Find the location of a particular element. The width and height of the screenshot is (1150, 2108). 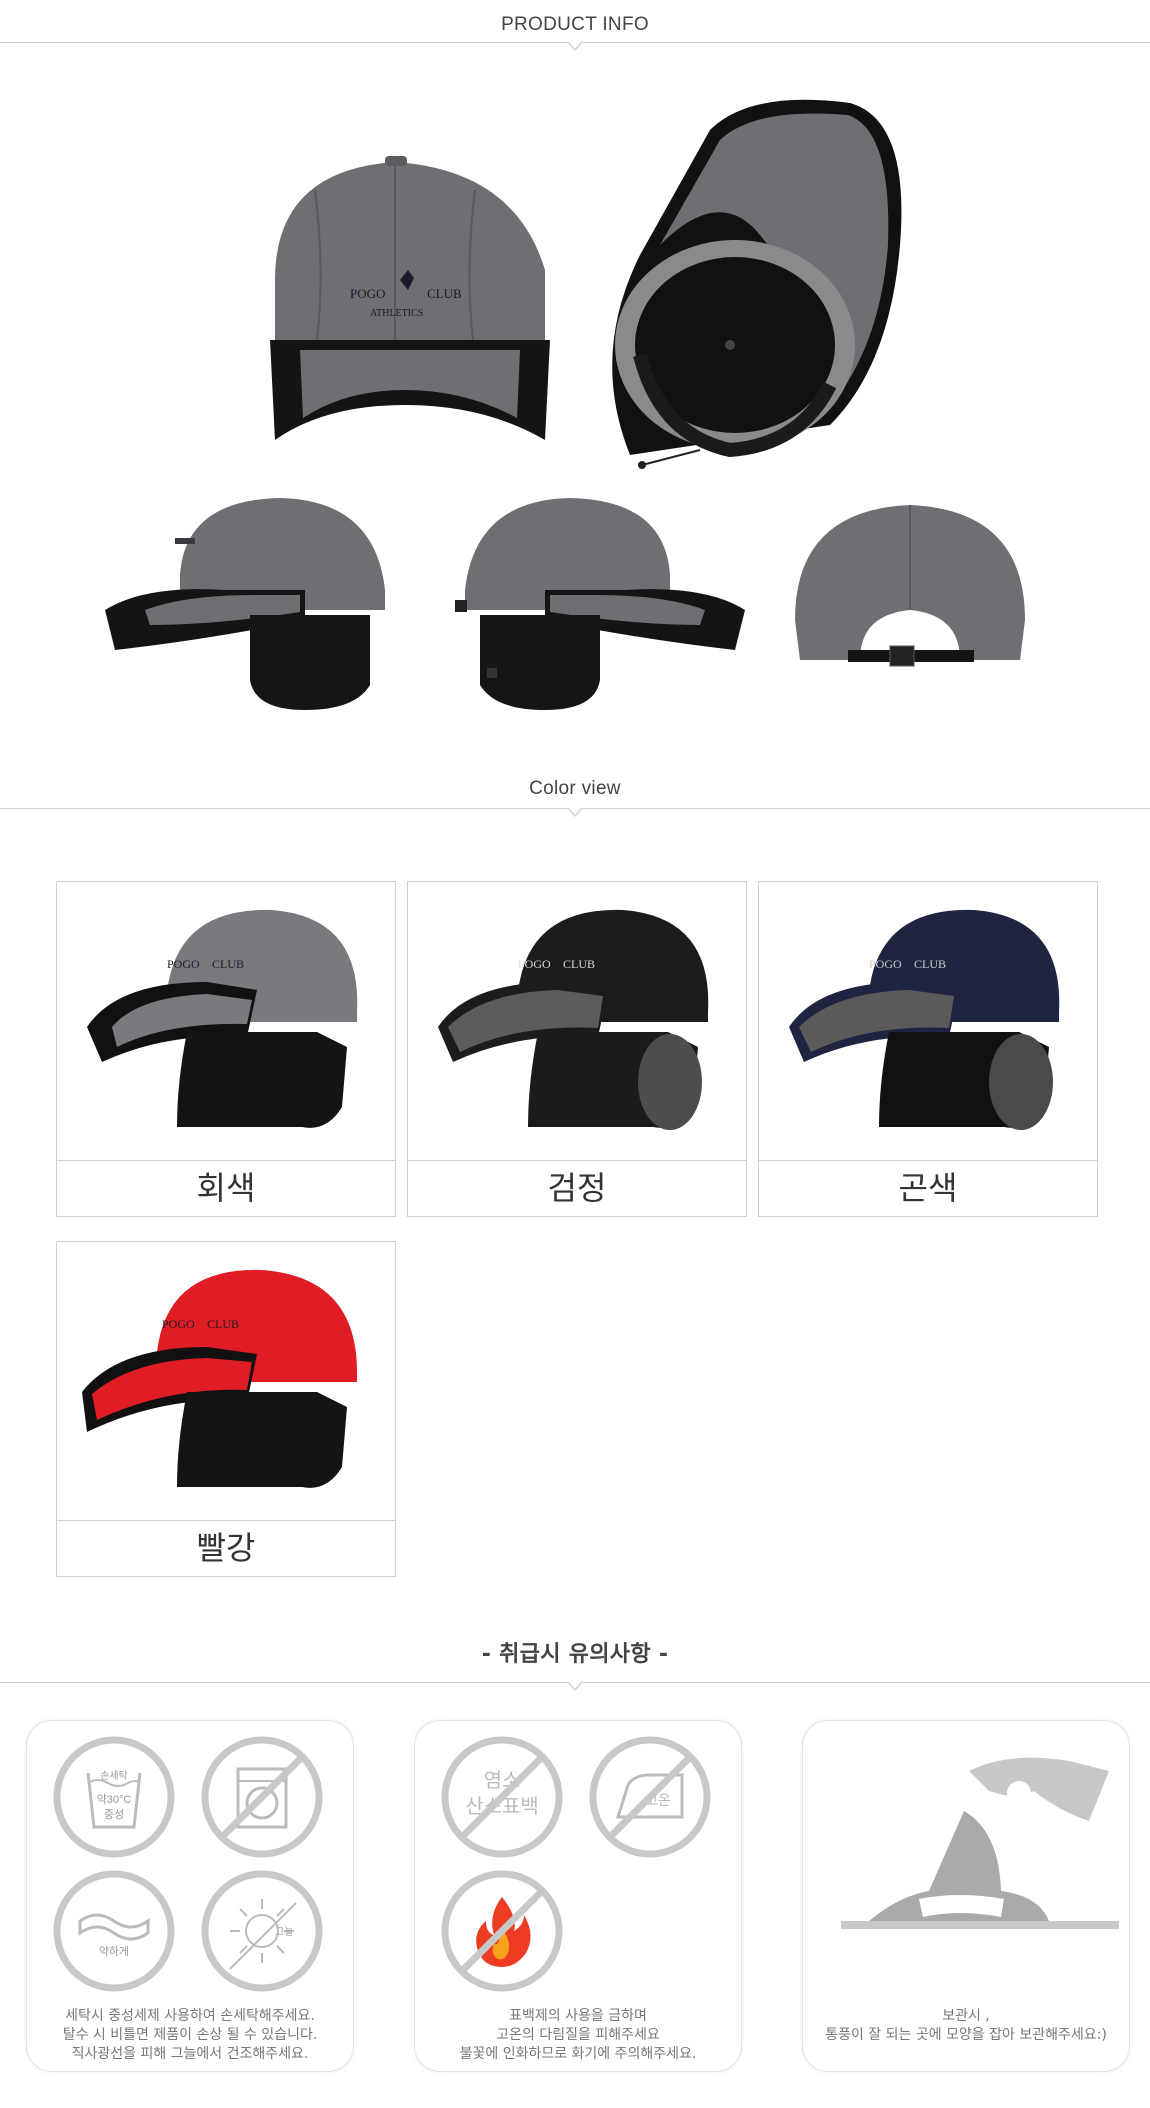

hat-side-left-view is located at coordinates (245, 604).